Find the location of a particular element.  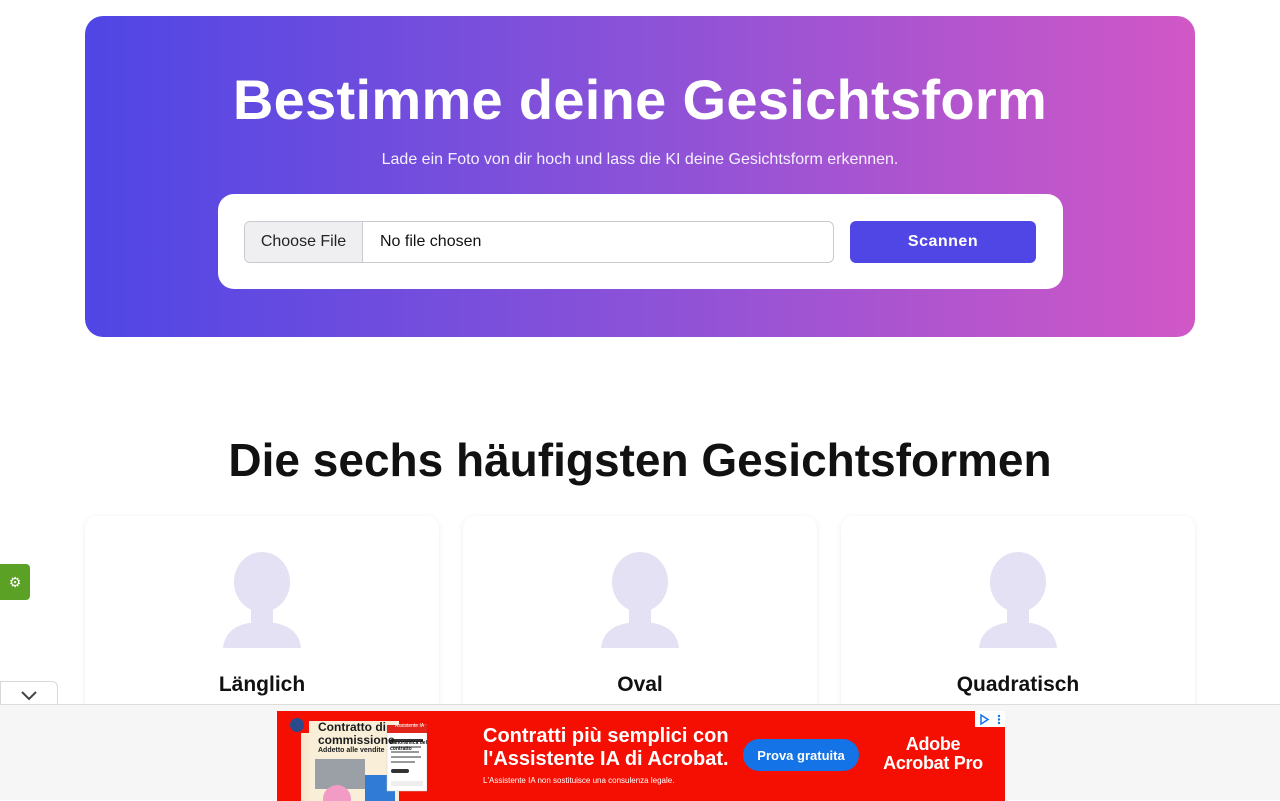

scan-button: Scannen is located at coordinates (943, 242).